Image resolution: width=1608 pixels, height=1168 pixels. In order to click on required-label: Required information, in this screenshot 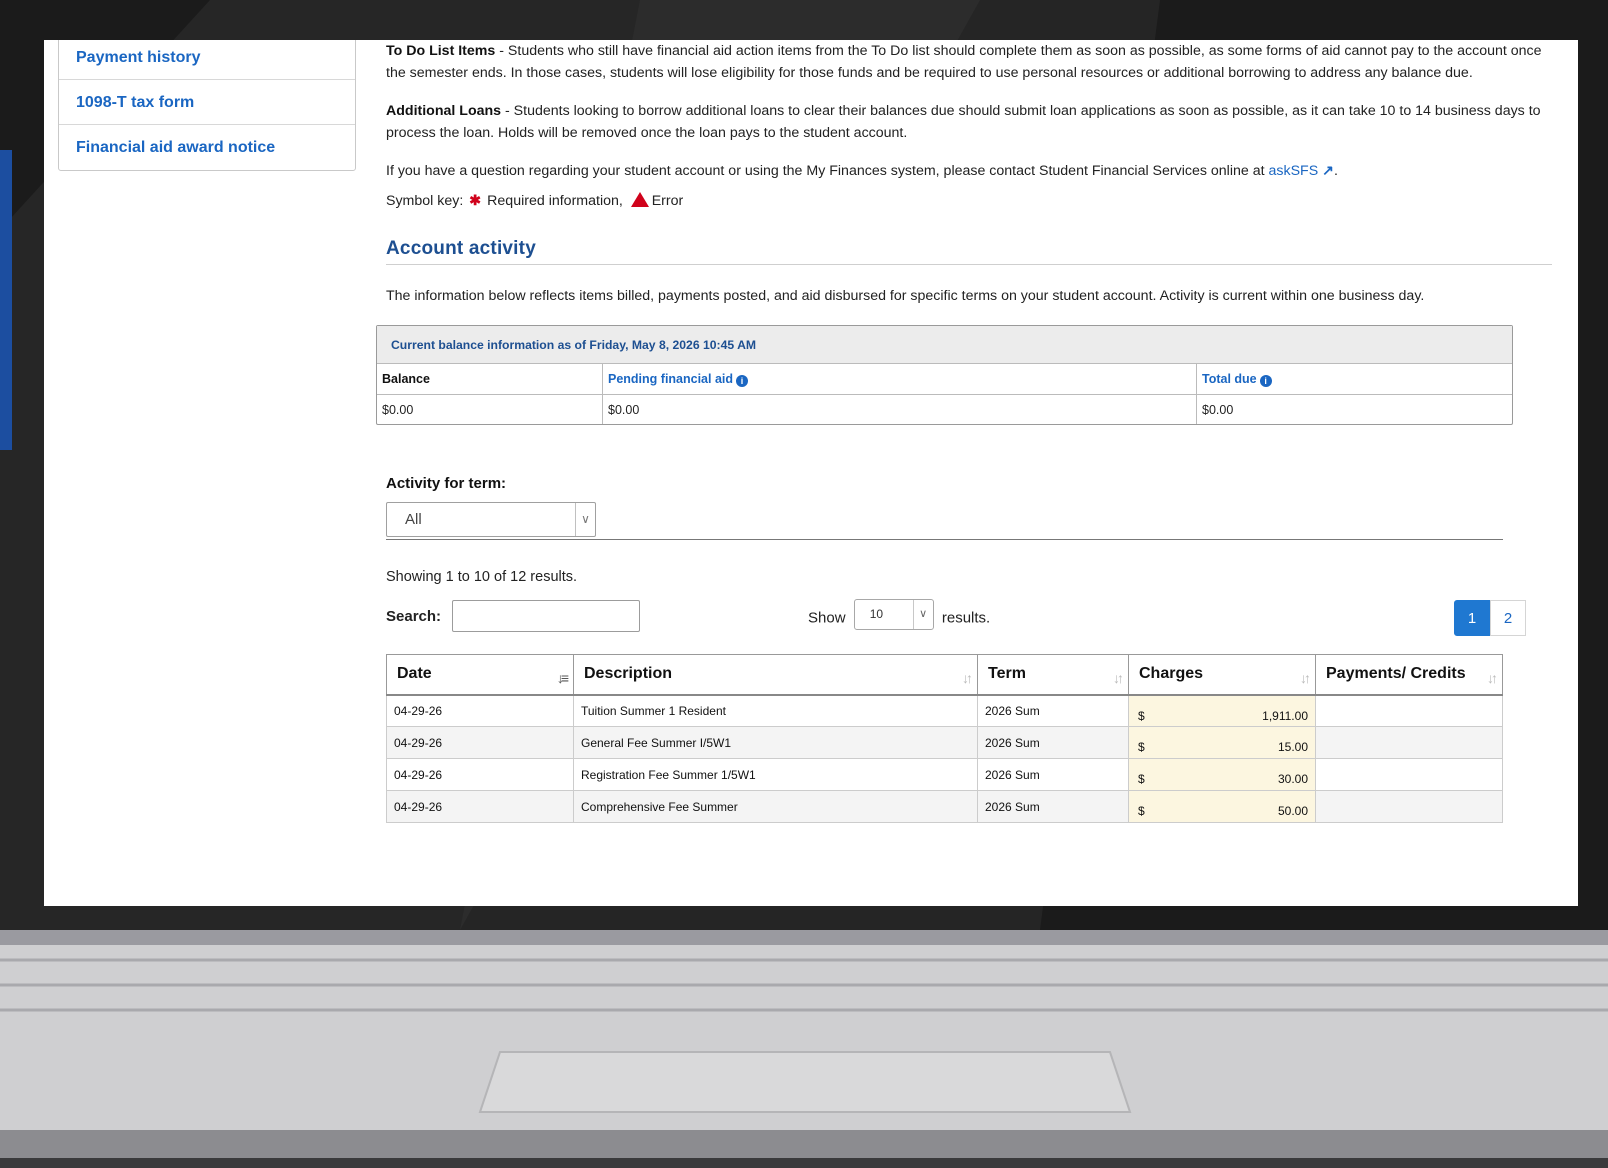, I will do `click(555, 201)`.